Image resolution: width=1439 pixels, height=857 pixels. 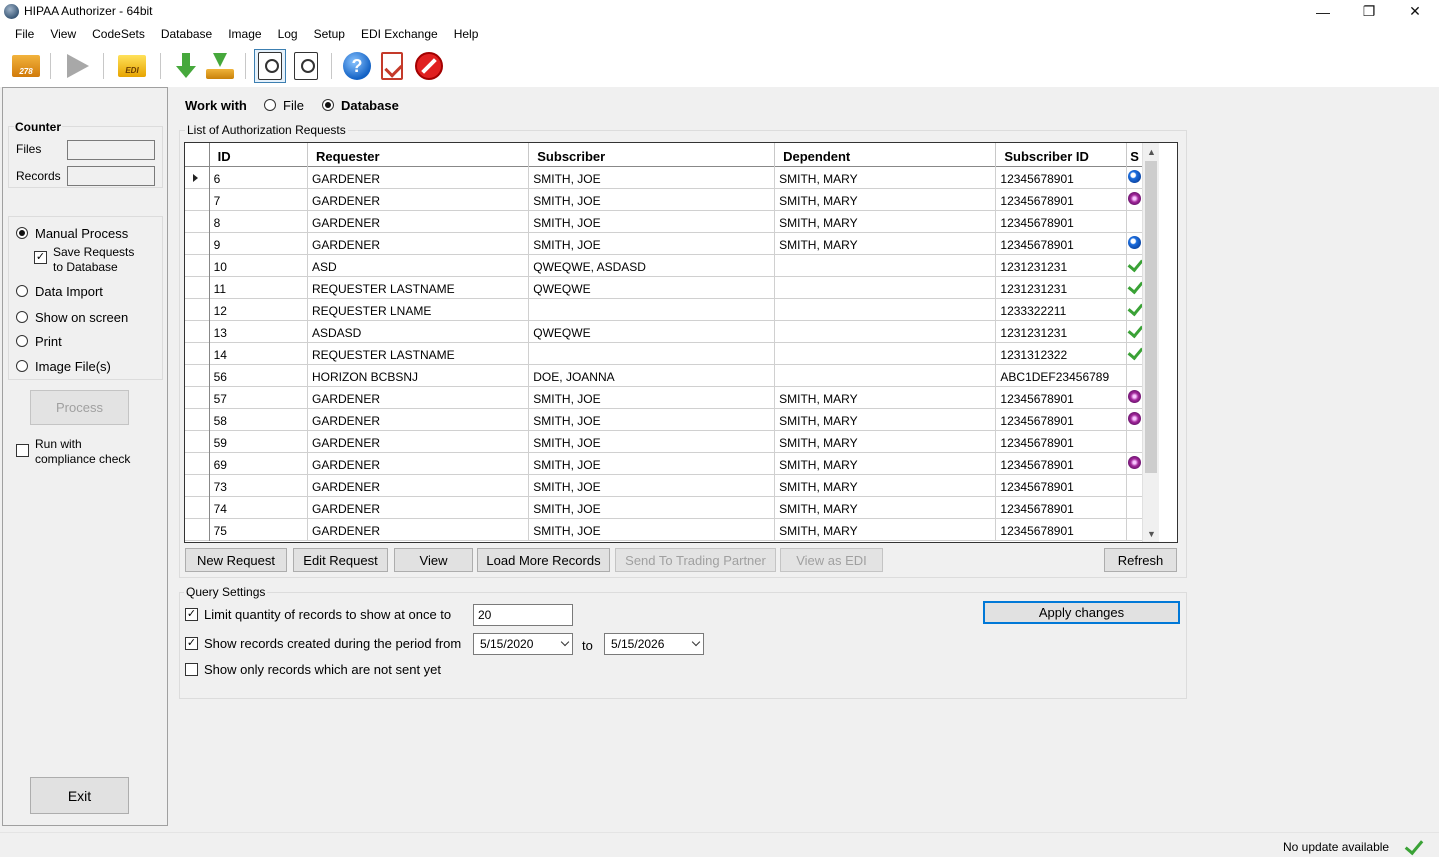 What do you see at coordinates (259, 266) in the screenshot?
I see `cell-id: 10` at bounding box center [259, 266].